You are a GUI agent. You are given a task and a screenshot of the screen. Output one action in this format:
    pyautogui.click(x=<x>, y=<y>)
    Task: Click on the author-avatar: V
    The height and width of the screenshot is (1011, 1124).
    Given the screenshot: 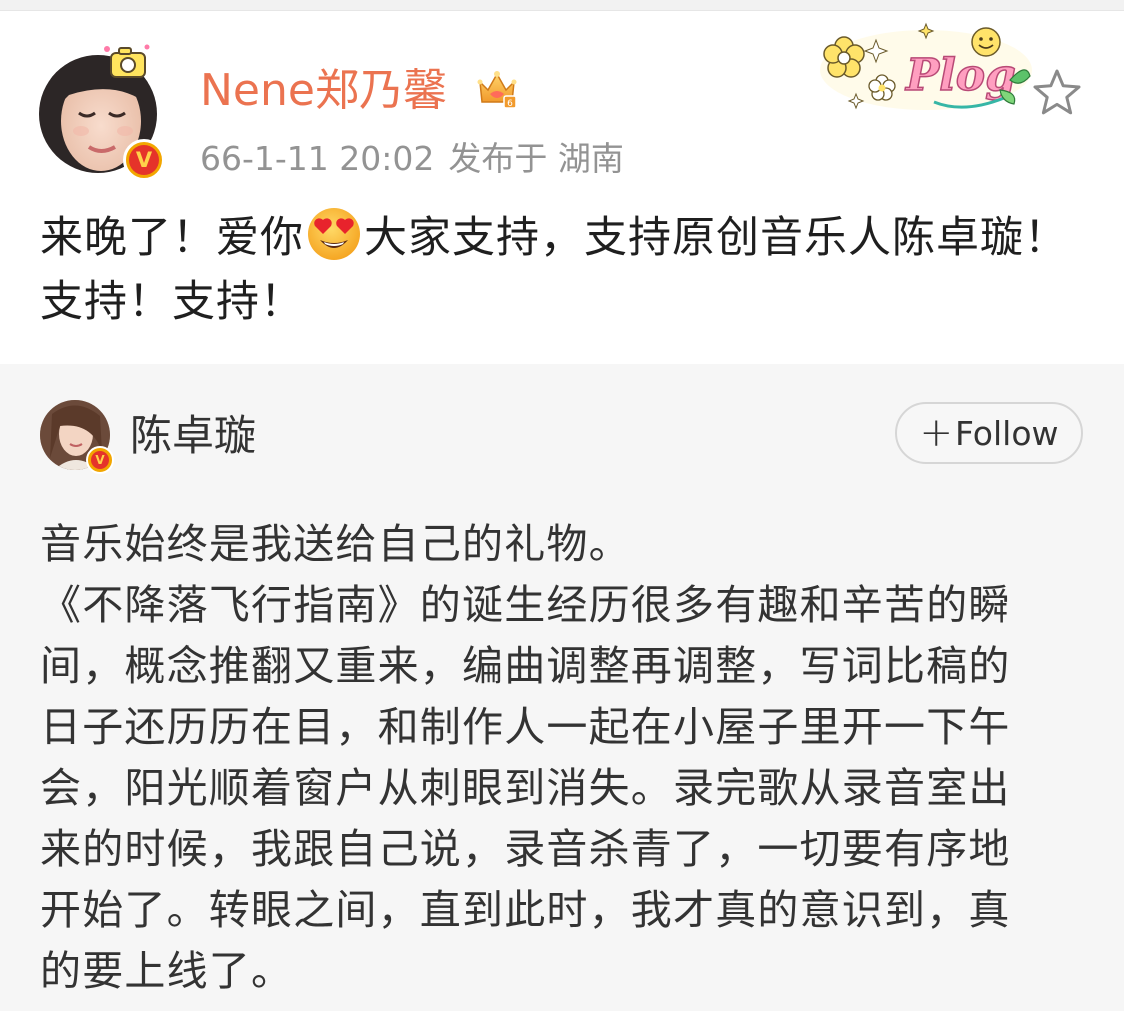 What is the action you would take?
    pyautogui.click(x=102, y=112)
    